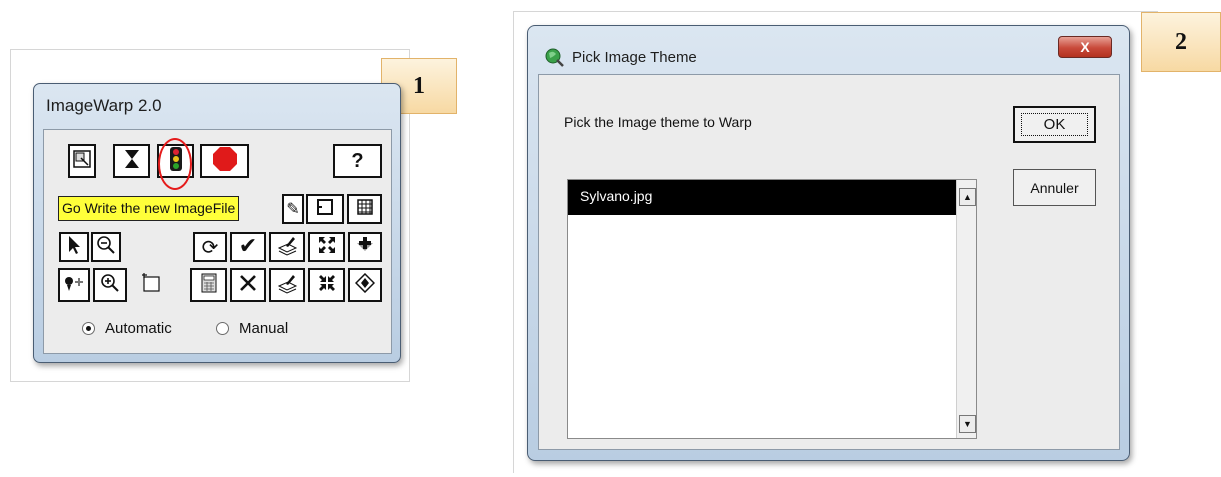  I want to click on list-scrollbar: ▲ ▼, so click(966, 309).